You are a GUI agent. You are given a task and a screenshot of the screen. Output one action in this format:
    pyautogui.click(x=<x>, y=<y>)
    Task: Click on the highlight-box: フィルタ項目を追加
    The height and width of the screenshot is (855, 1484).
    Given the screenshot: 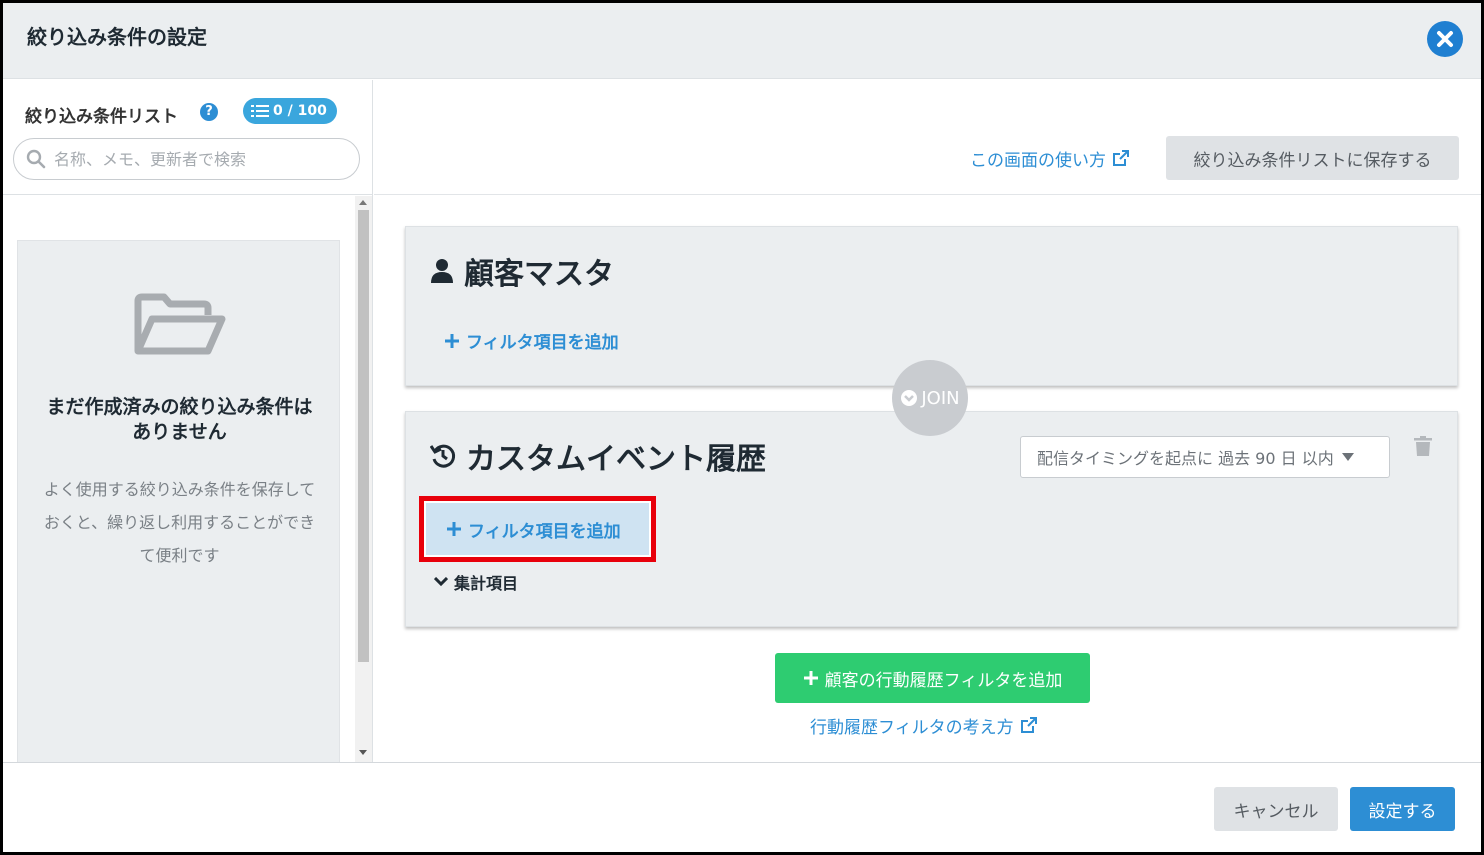 What is the action you would take?
    pyautogui.click(x=537, y=529)
    